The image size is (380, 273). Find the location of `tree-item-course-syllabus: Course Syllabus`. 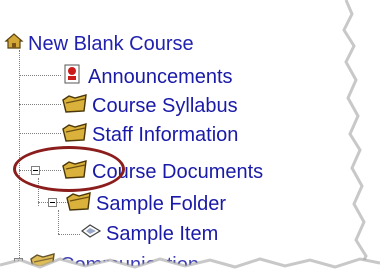

tree-item-course-syllabus: Course Syllabus is located at coordinates (150, 106).